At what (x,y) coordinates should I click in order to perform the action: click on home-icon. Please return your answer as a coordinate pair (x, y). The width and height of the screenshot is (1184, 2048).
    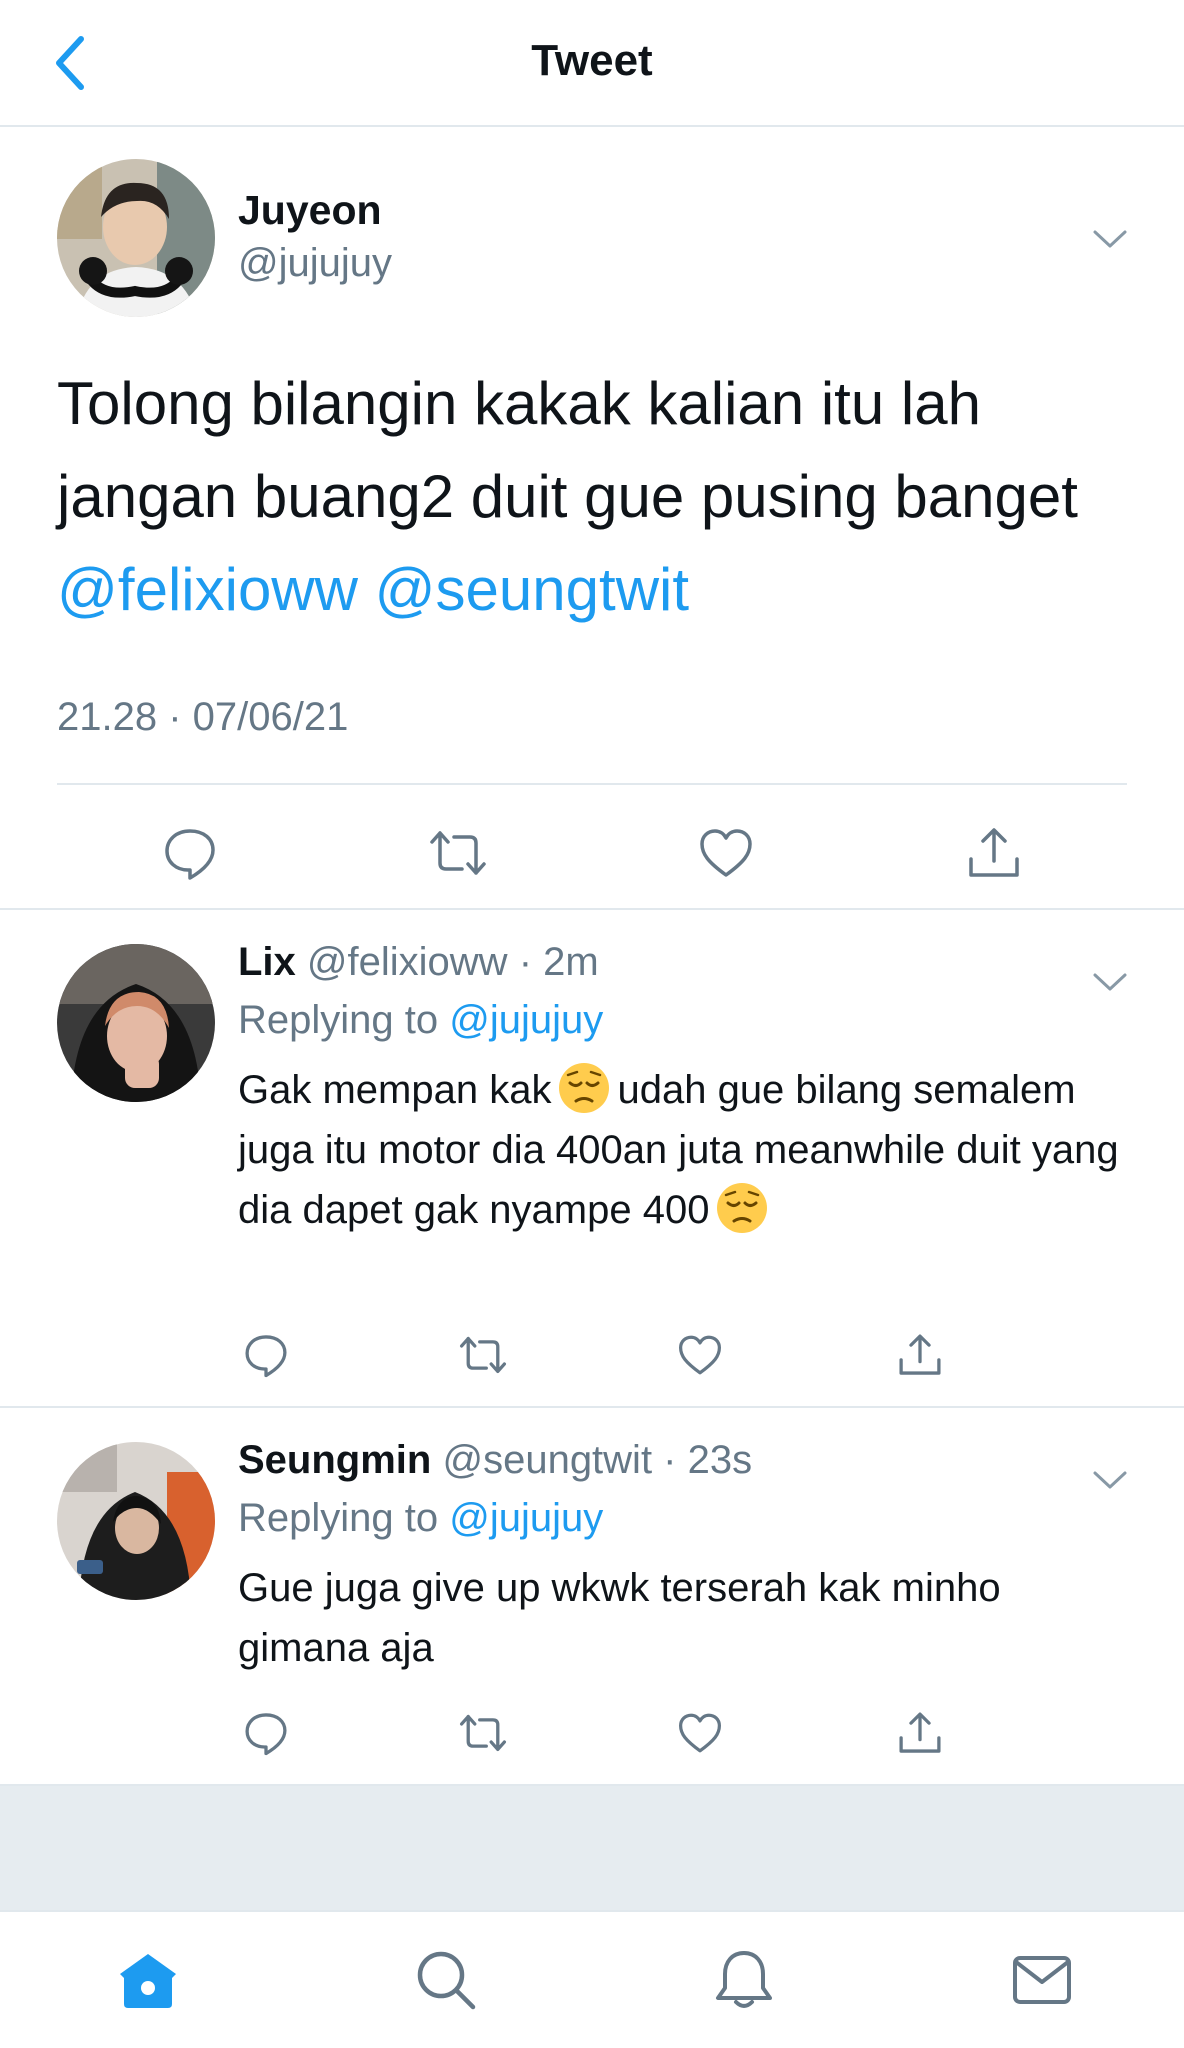
    Looking at the image, I should click on (148, 1981).